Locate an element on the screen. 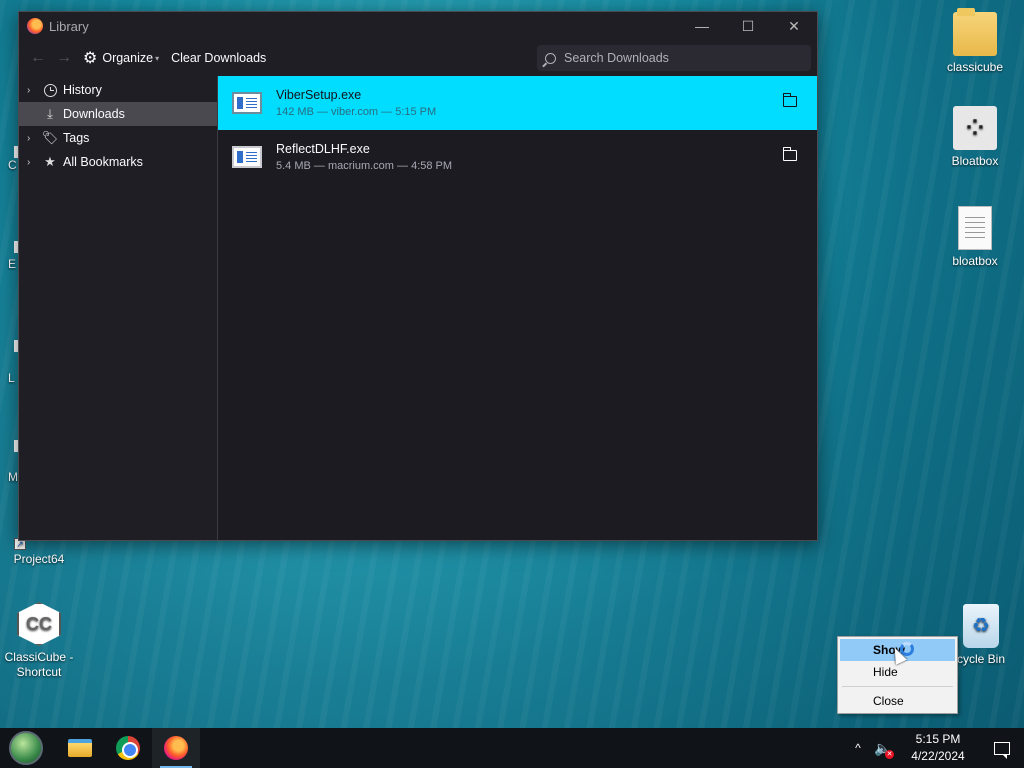 The width and height of the screenshot is (1024, 768). desktop-icon-label: ClassiCube - Shortcut is located at coordinates (39, 664).